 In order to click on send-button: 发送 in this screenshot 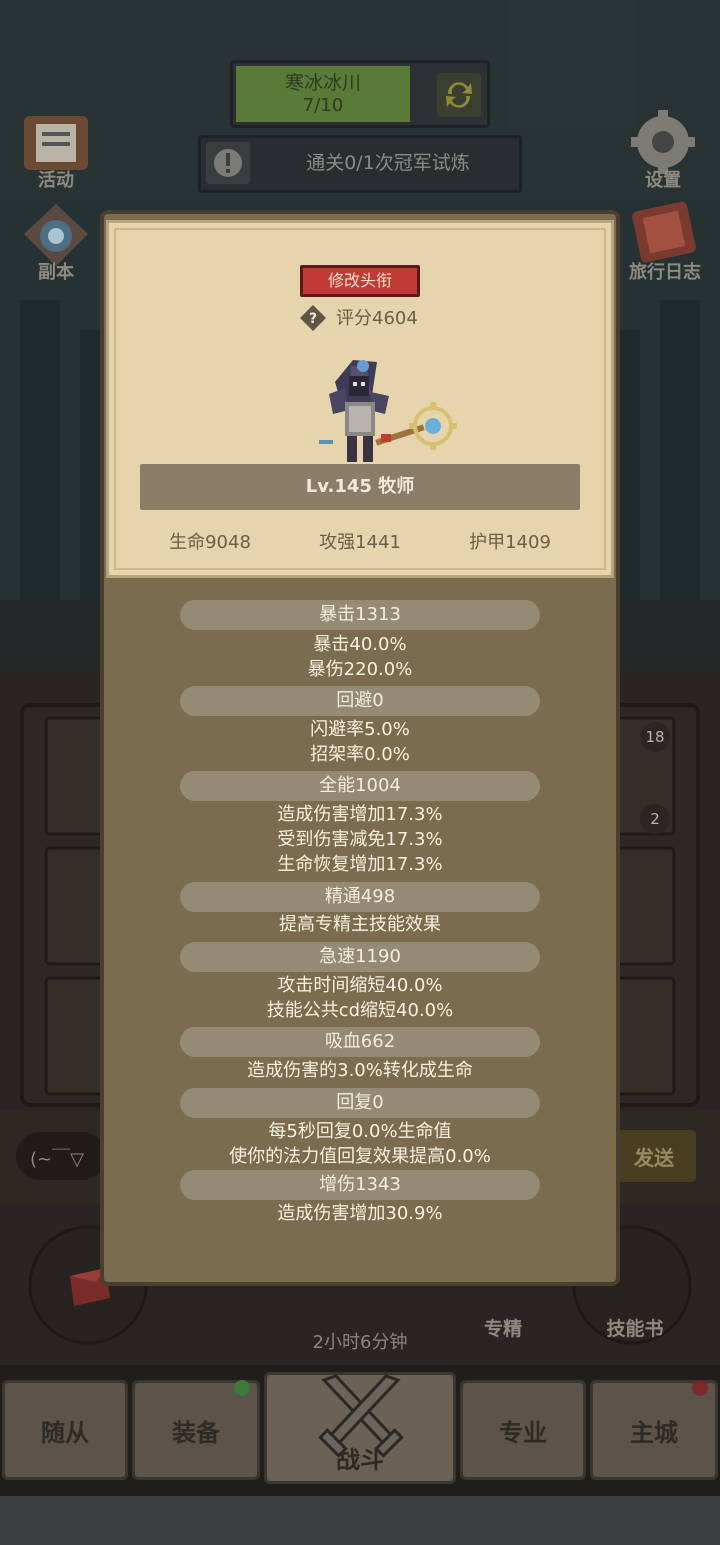, I will do `click(654, 1156)`.